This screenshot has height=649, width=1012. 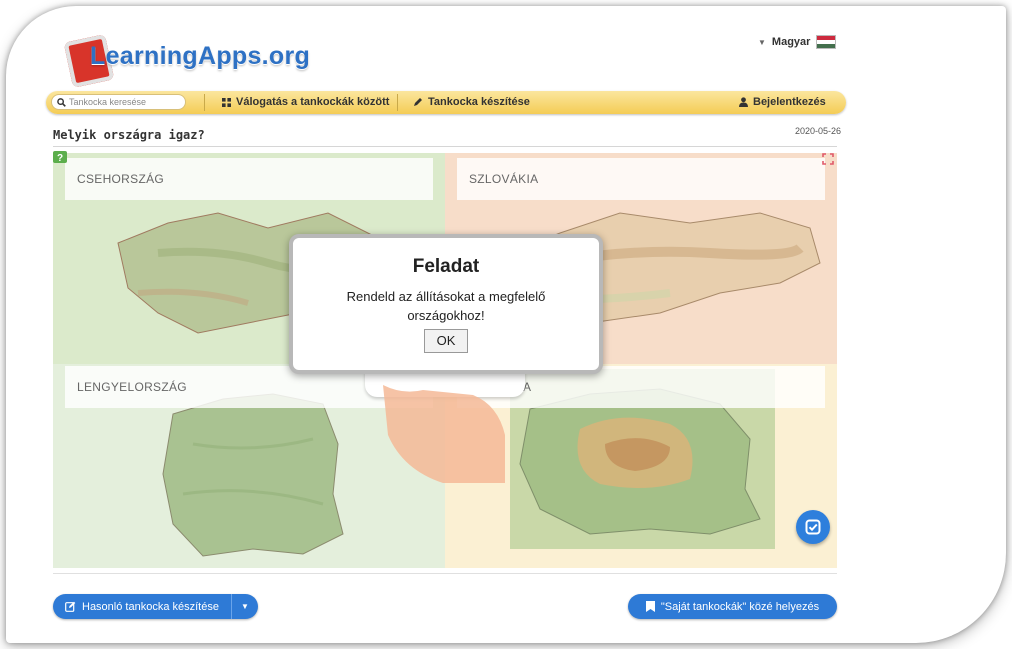 I want to click on help-icon: ?, so click(x=60, y=157).